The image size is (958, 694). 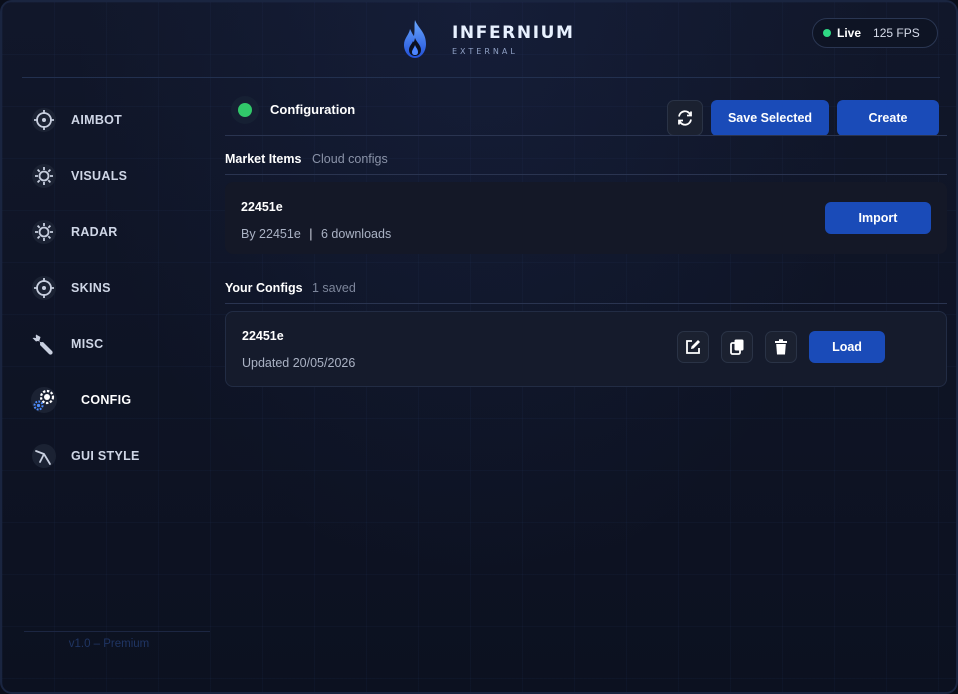 I want to click on sidebar-item-aimbot: AIMBOT, so click(x=114, y=120).